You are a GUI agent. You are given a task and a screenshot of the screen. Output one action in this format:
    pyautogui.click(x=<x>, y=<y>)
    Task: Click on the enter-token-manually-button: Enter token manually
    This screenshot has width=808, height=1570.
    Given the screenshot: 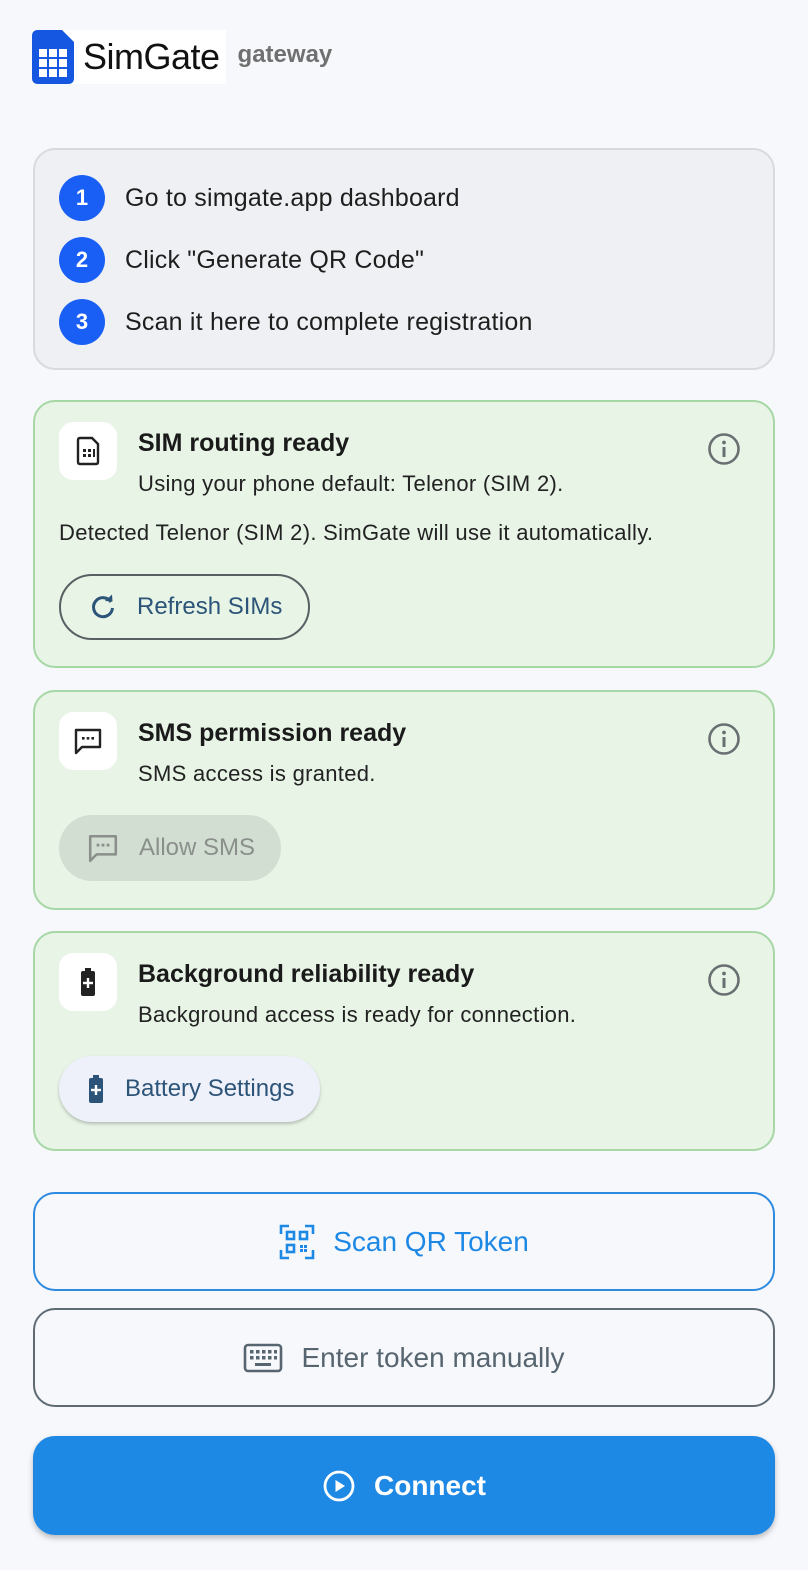 What is the action you would take?
    pyautogui.click(x=404, y=1357)
    